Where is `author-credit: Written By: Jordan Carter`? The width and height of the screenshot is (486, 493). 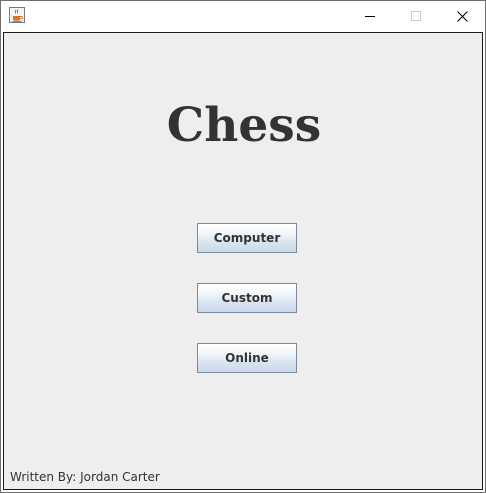
author-credit: Written By: Jordan Carter is located at coordinates (85, 477).